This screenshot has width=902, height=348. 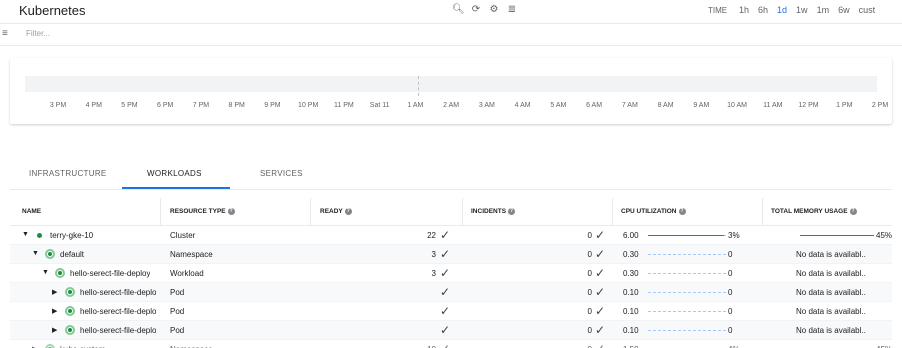 I want to click on timeline-tick-label: 5 AM, so click(x=558, y=105).